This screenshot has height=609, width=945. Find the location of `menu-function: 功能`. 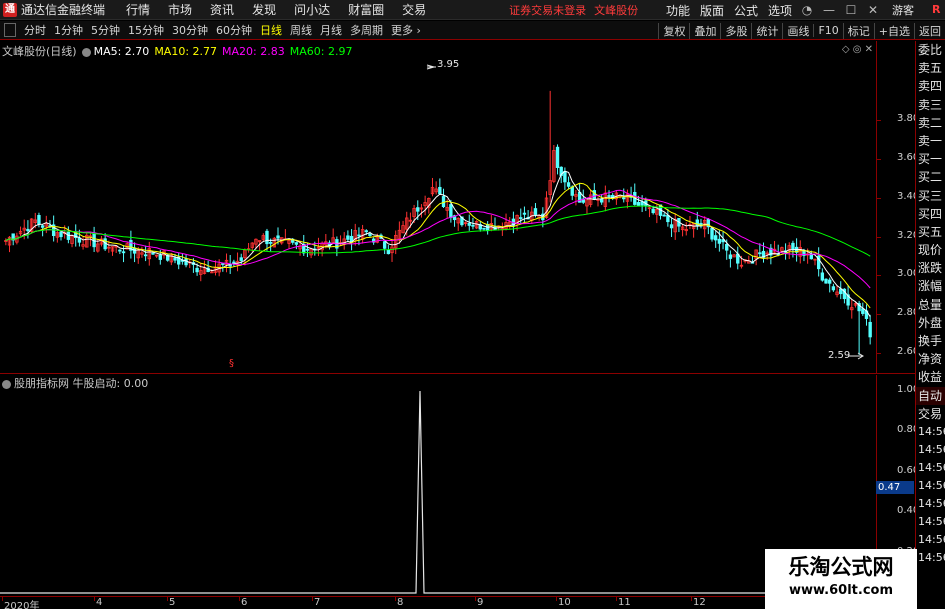

menu-function: 功能 is located at coordinates (678, 10).